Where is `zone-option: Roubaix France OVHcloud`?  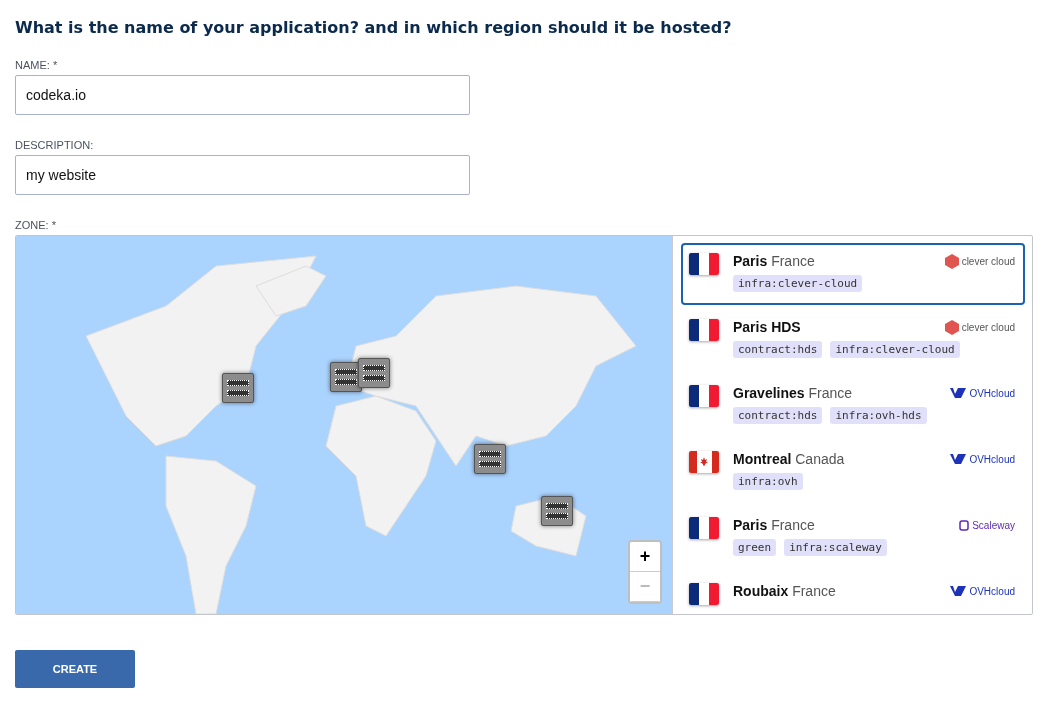 zone-option: Roubaix France OVHcloud is located at coordinates (853, 593).